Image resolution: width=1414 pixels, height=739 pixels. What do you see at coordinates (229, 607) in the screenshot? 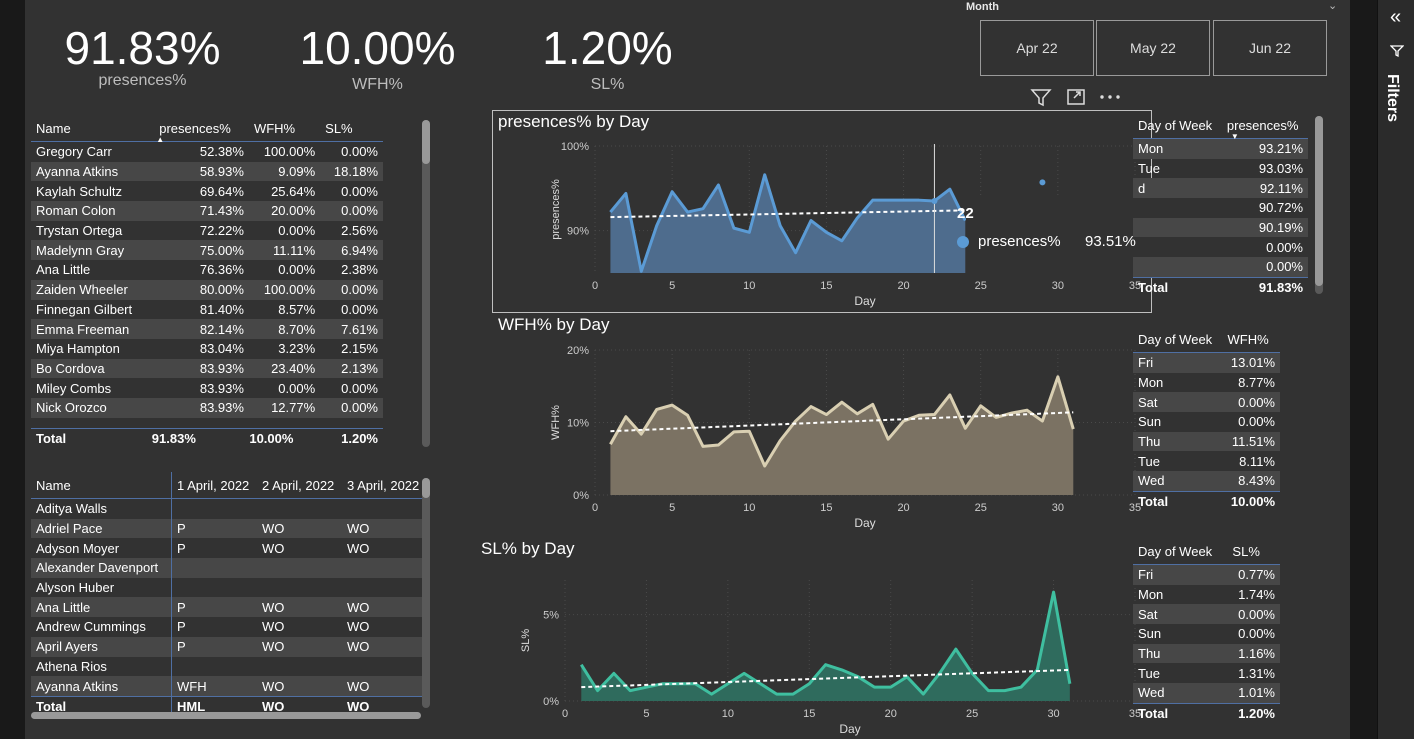
I see `table-row: Ana Little P WO WO` at bounding box center [229, 607].